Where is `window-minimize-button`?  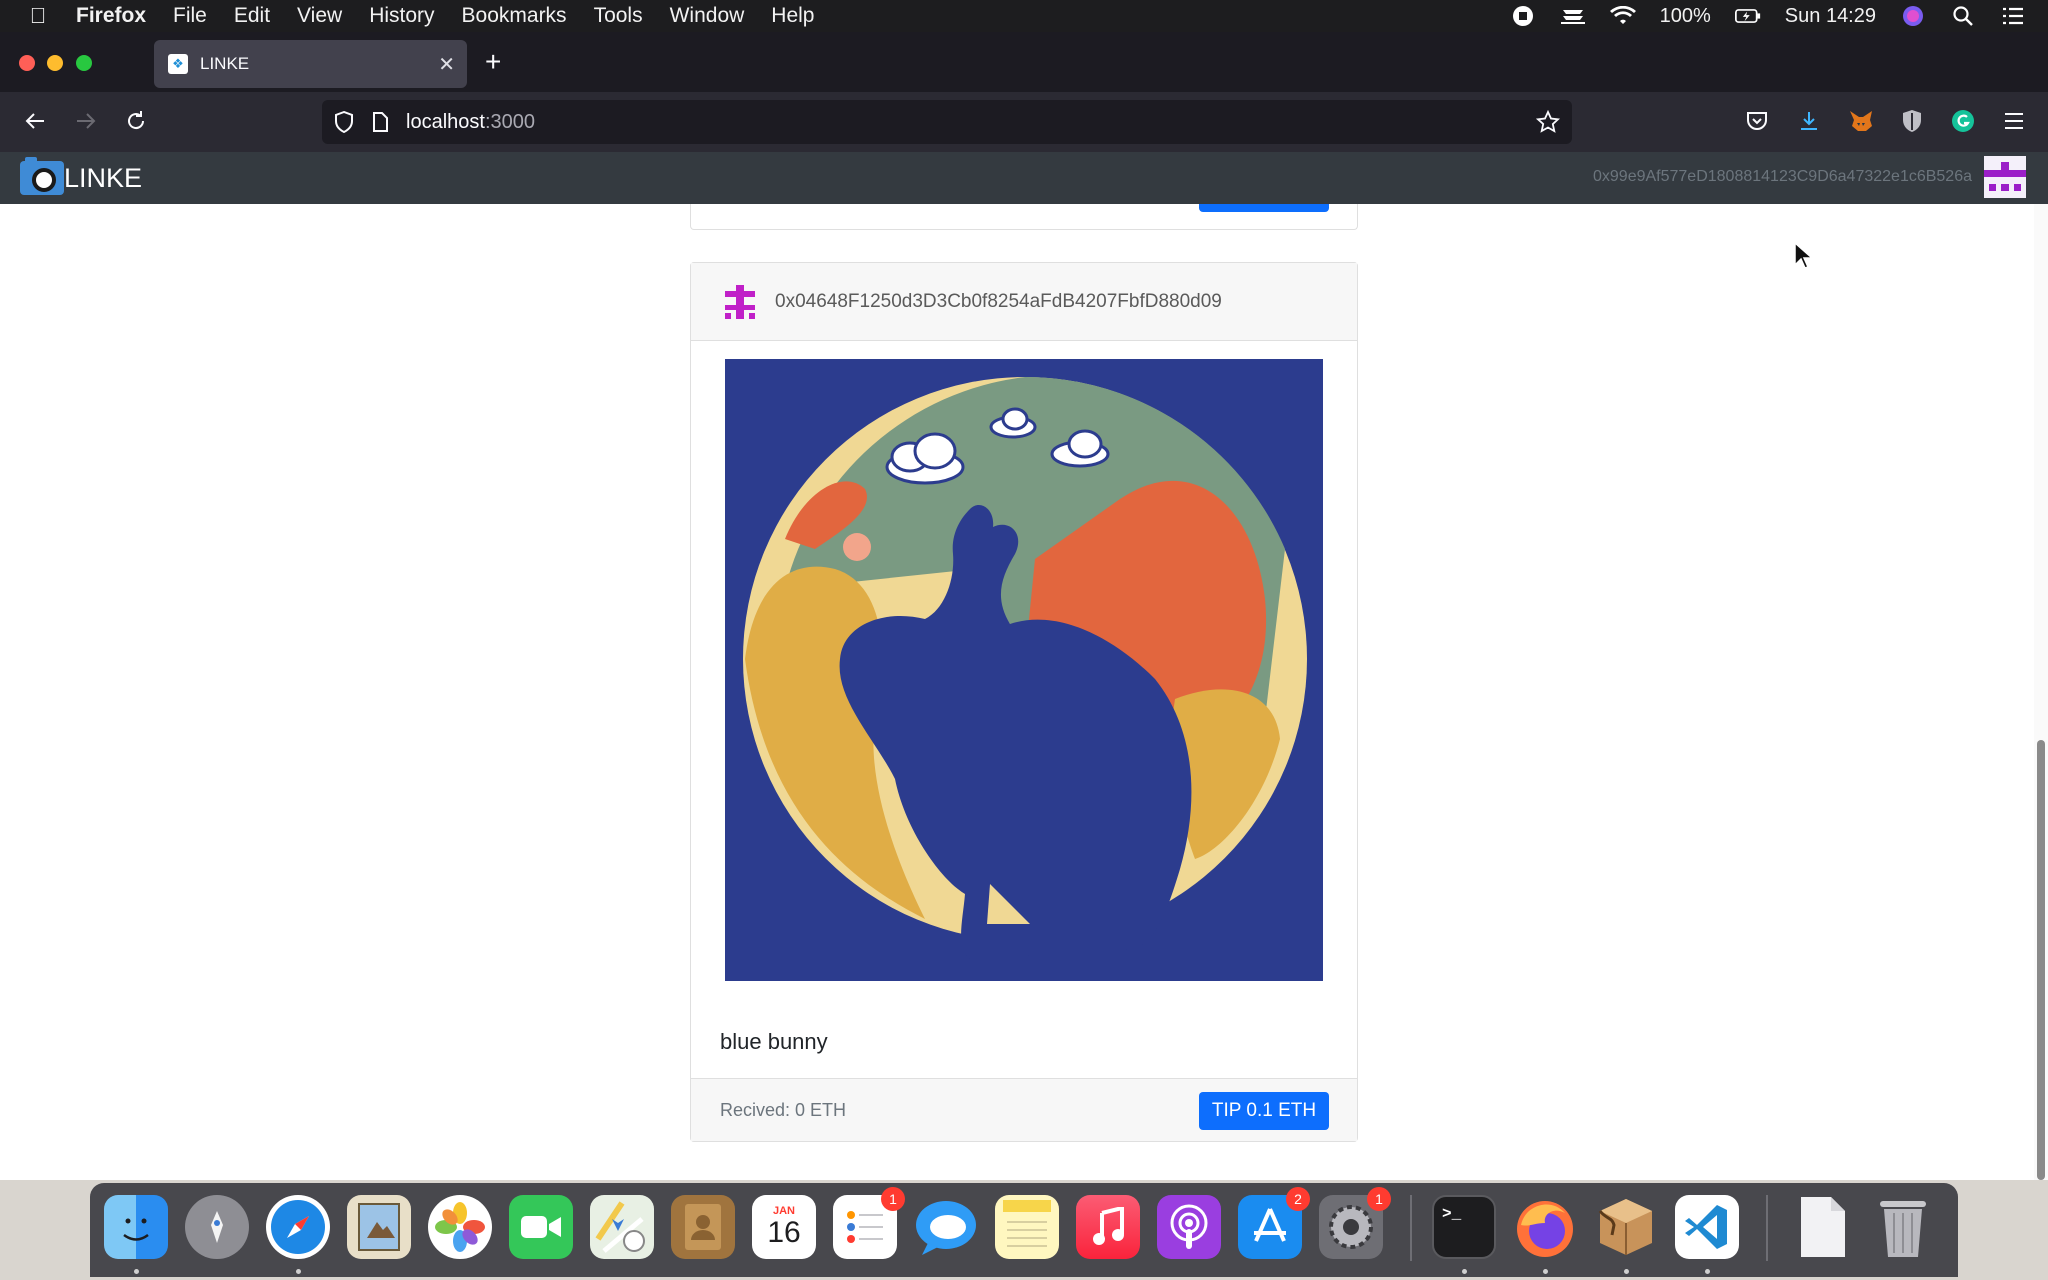
window-minimize-button is located at coordinates (55, 63).